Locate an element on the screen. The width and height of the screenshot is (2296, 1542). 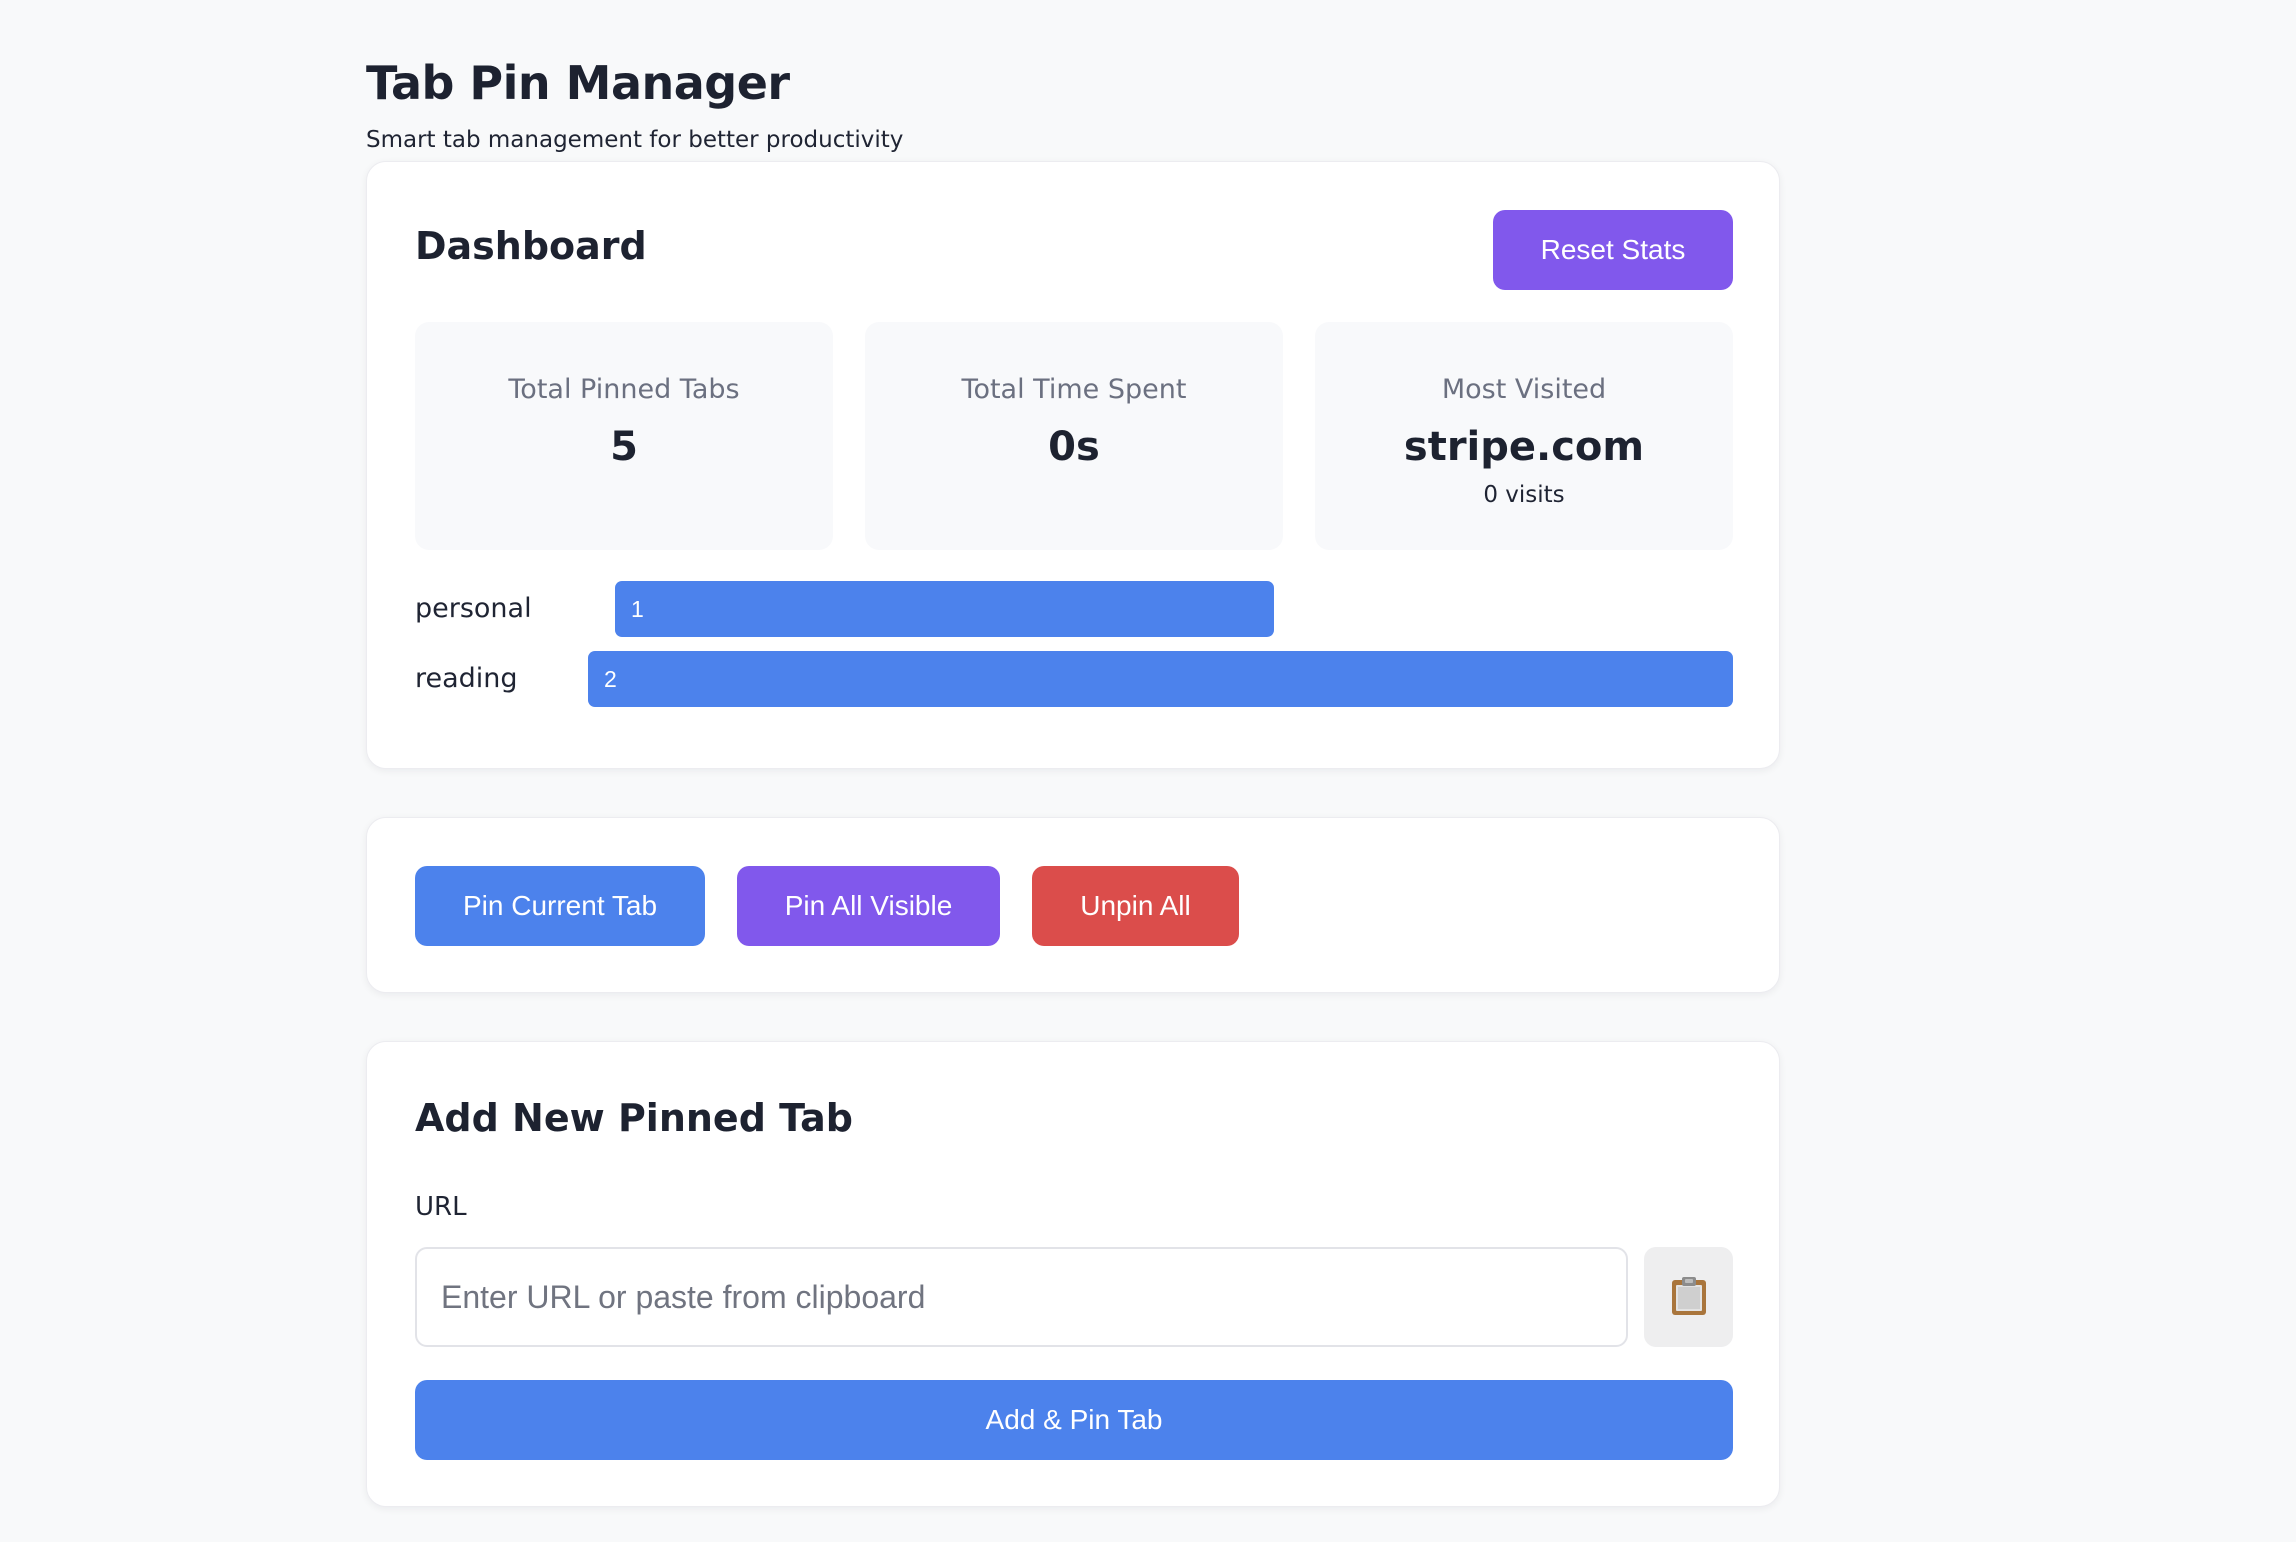
dashboard-title: Dashboard is located at coordinates (531, 246).